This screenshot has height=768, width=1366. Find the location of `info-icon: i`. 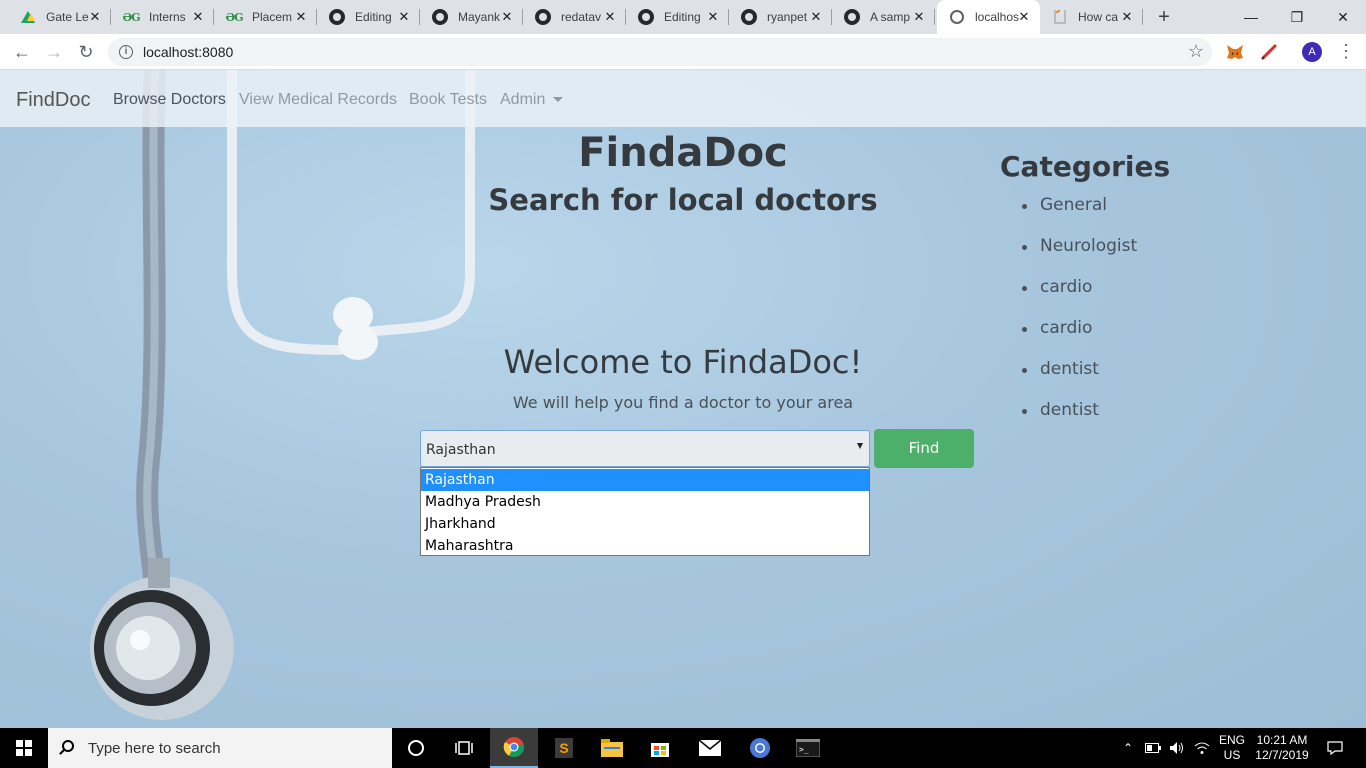

info-icon: i is located at coordinates (126, 52).